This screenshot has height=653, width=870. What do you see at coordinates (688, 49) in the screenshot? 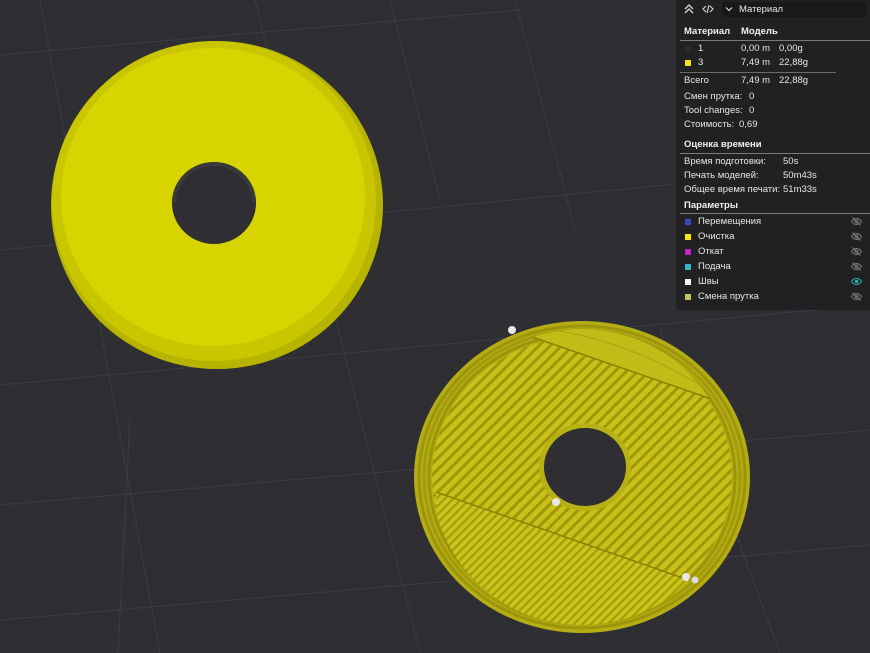
I see `material-1-color-swatch` at bounding box center [688, 49].